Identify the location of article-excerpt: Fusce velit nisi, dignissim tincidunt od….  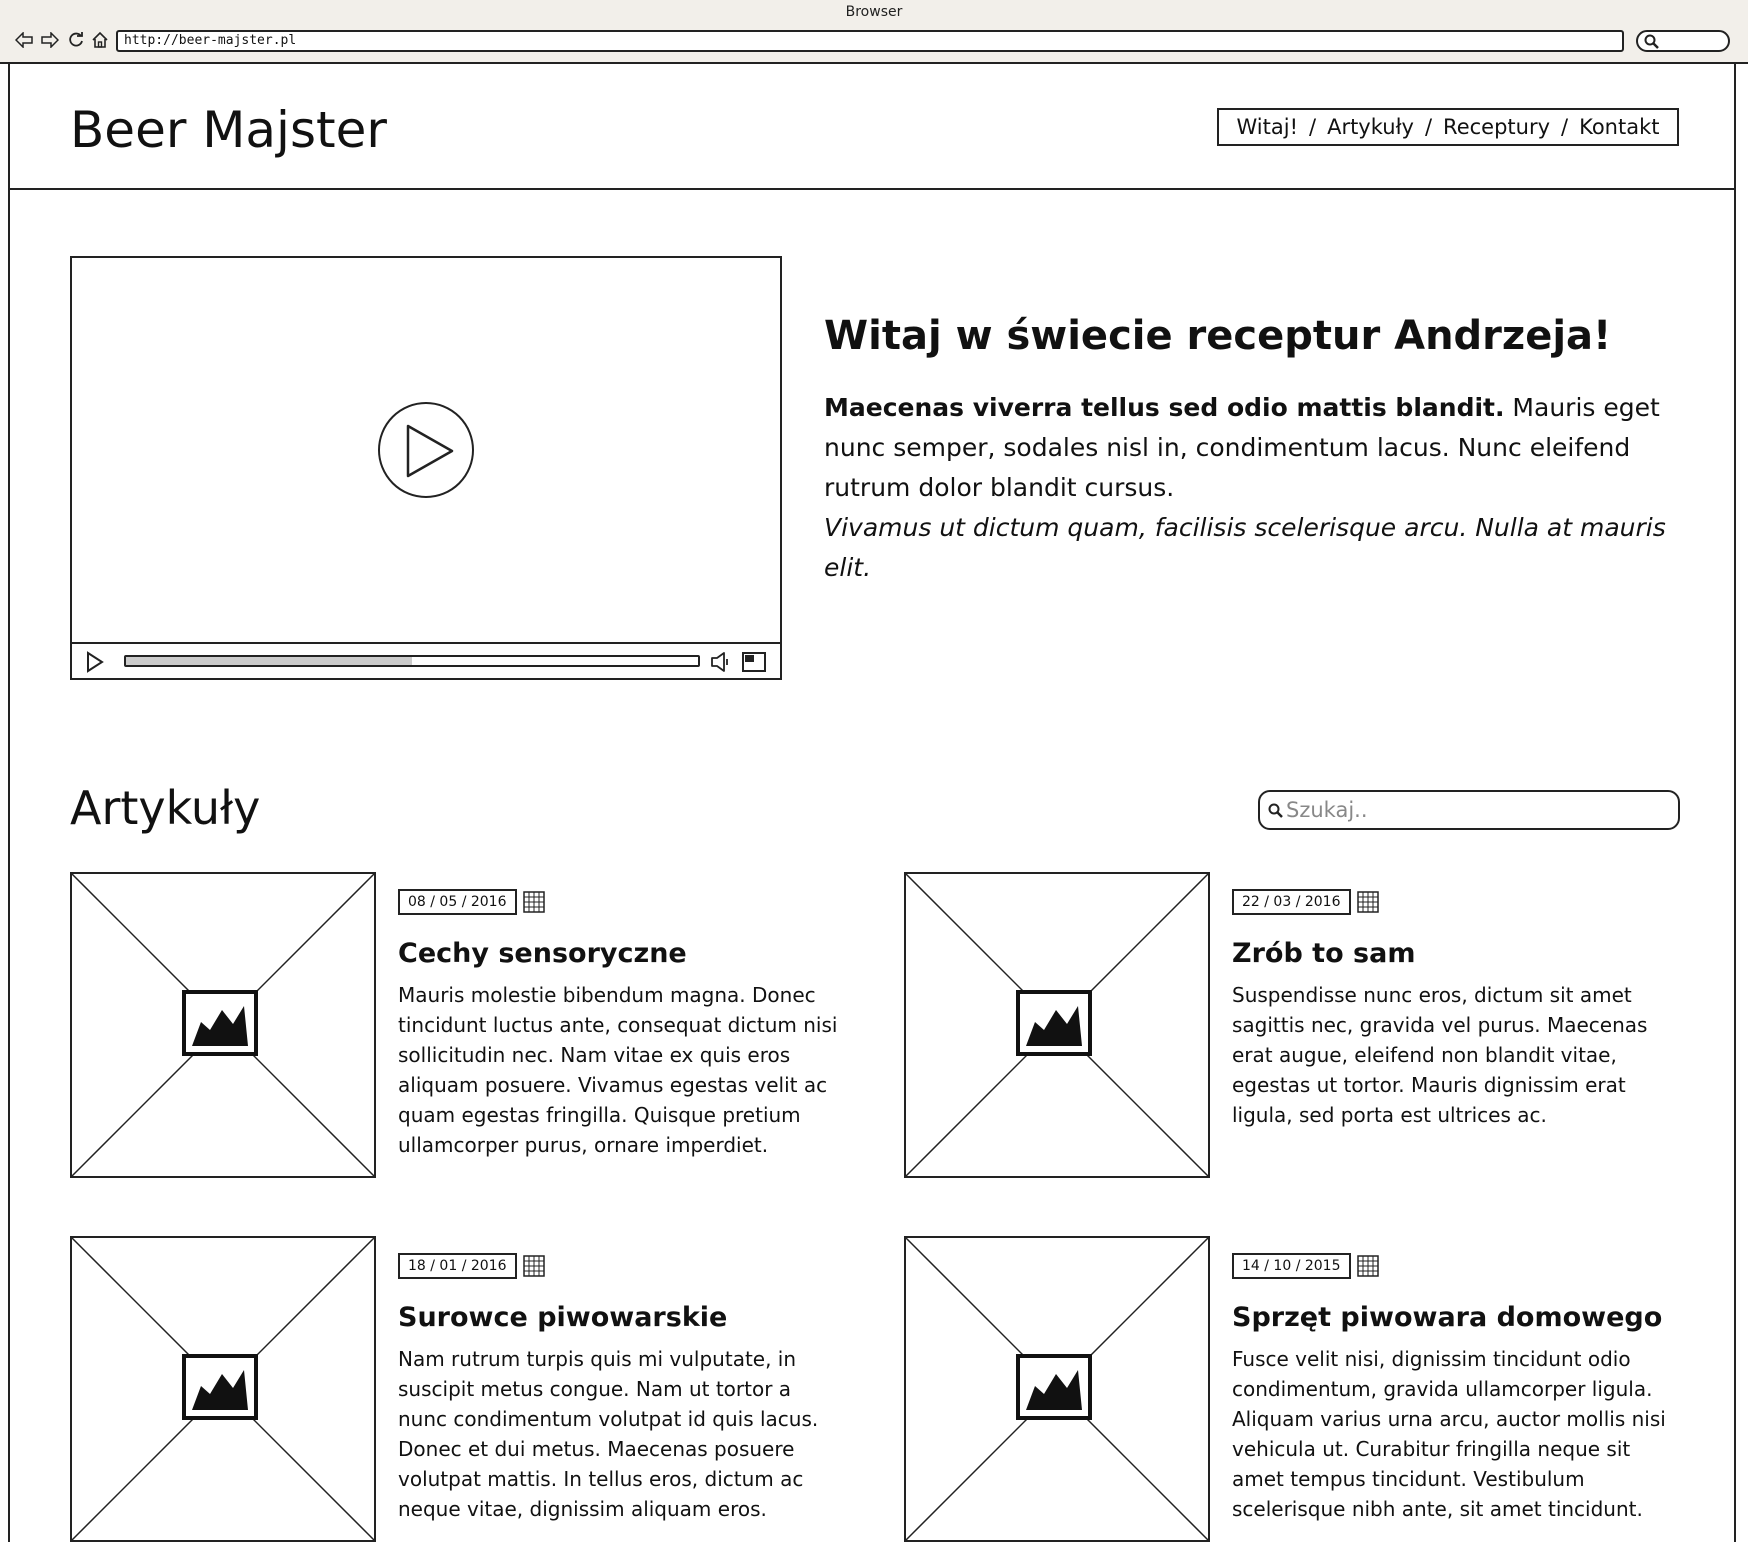
(1449, 1434).